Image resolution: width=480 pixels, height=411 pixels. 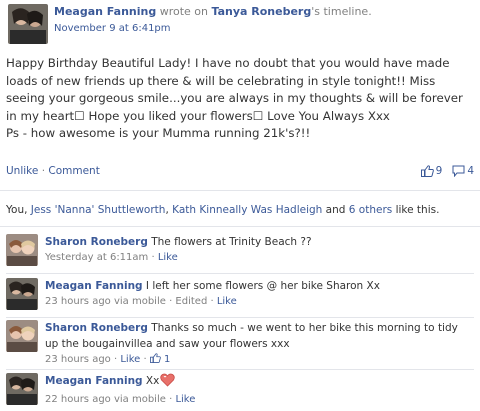 What do you see at coordinates (96, 257) in the screenshot?
I see `comment-time: Yesterday at 6:11am` at bounding box center [96, 257].